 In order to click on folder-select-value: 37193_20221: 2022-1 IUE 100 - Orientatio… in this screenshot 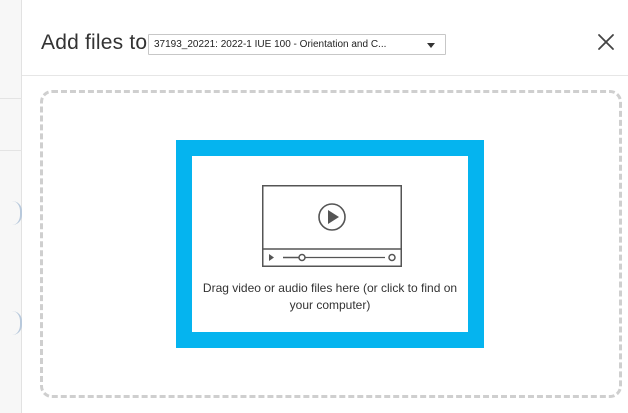, I will do `click(270, 44)`.